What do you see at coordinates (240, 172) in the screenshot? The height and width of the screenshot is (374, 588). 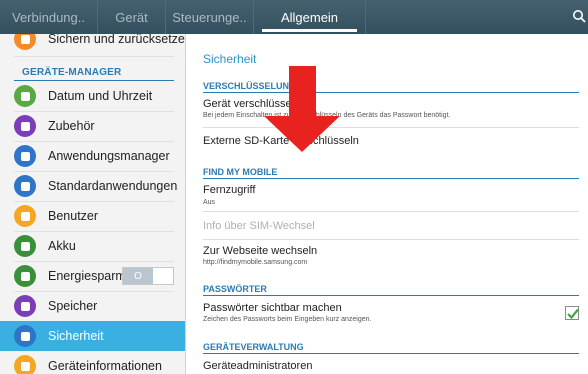 I see `section-header-find-my-mobile: FIND MY MOBILE` at bounding box center [240, 172].